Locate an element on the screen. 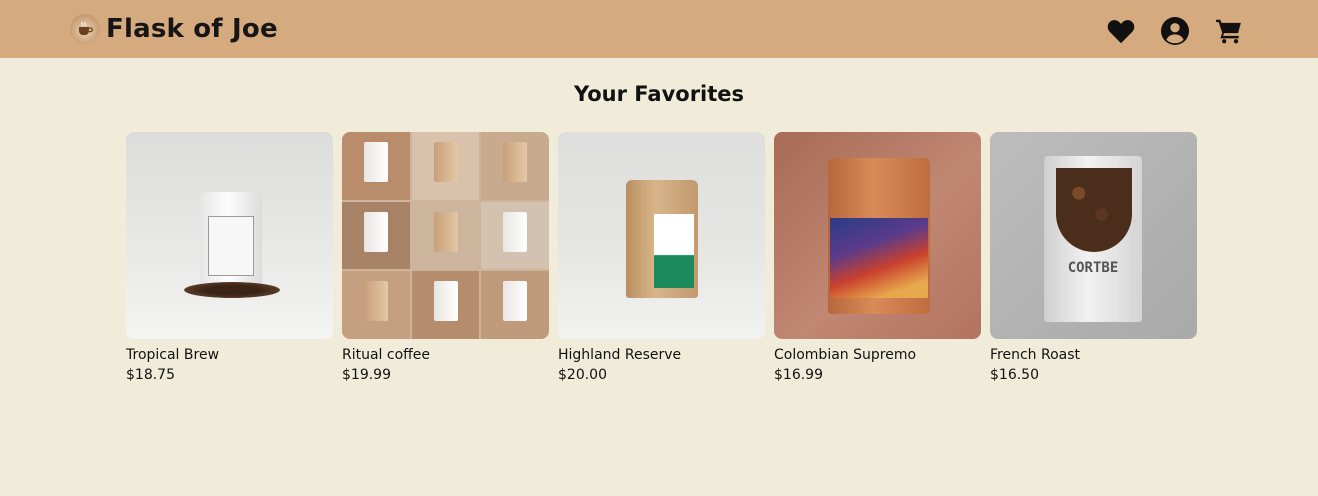  product-card-tropical-brew: Tropical Brew $18.75 is located at coordinates (229, 257).